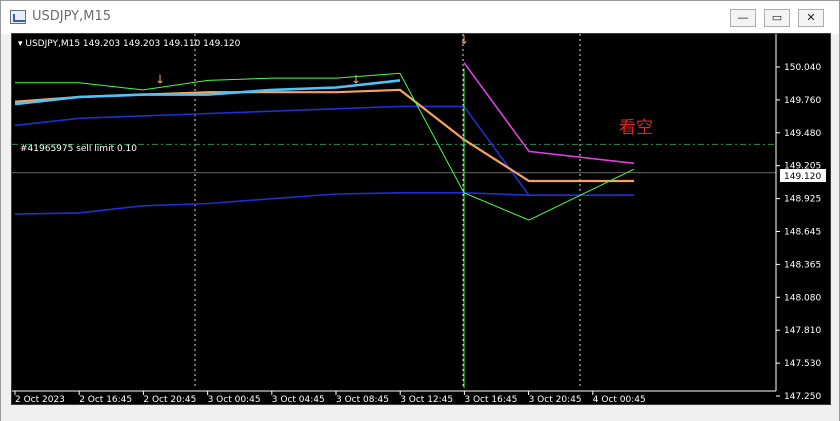 This screenshot has height=421, width=840. I want to click on annotation-text: 看空, so click(636, 128).